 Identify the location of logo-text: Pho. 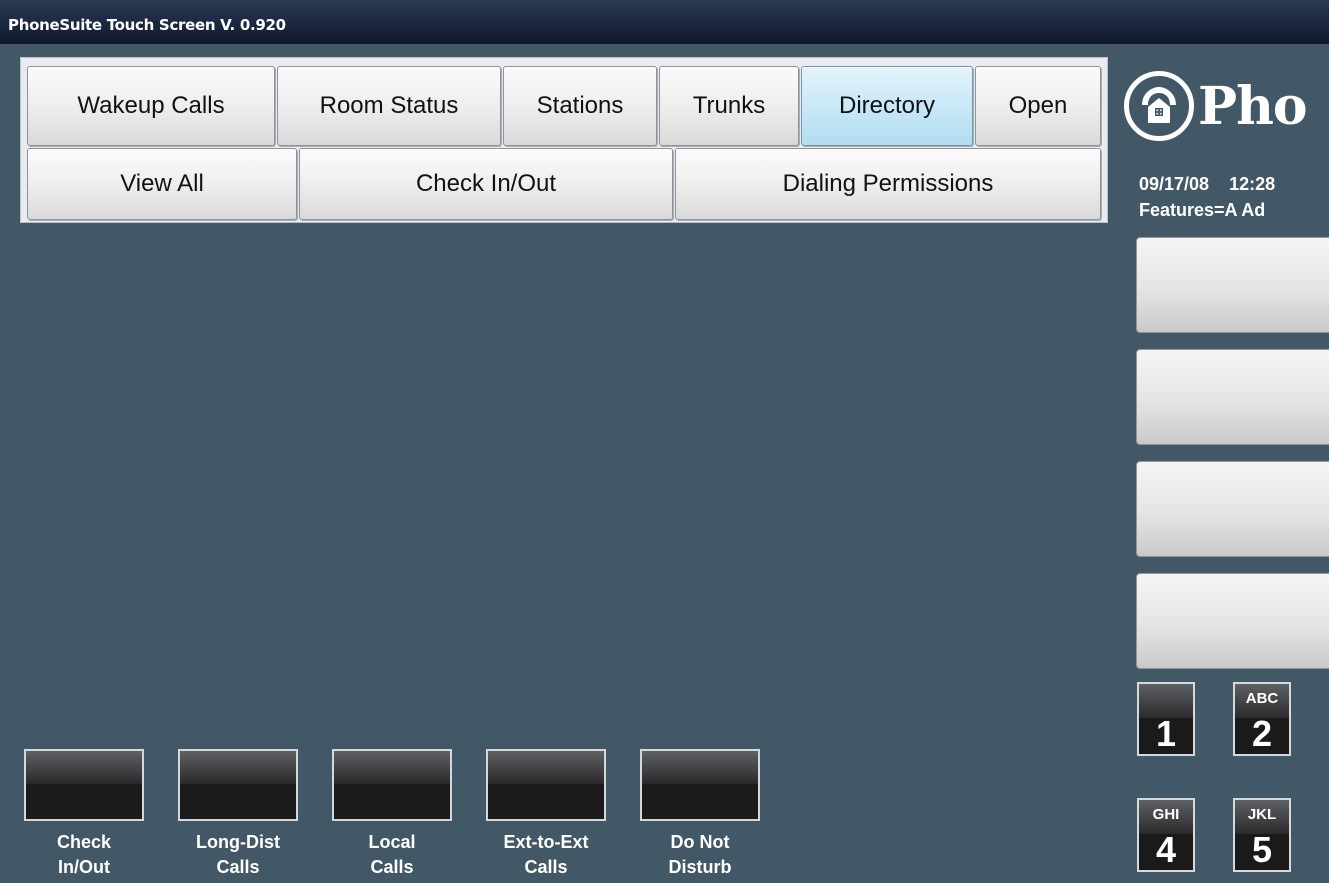
(1253, 106).